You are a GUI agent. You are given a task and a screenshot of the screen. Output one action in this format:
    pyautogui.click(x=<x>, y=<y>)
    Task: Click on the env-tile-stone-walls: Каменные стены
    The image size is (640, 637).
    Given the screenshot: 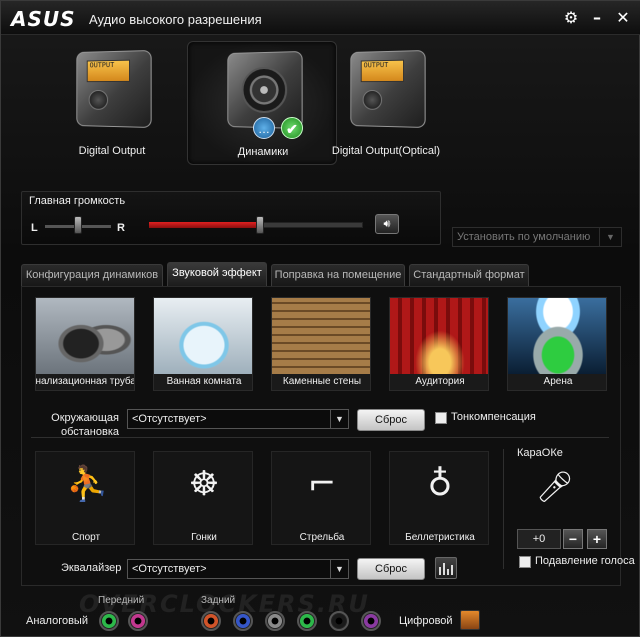 What is the action you would take?
    pyautogui.click(x=321, y=344)
    